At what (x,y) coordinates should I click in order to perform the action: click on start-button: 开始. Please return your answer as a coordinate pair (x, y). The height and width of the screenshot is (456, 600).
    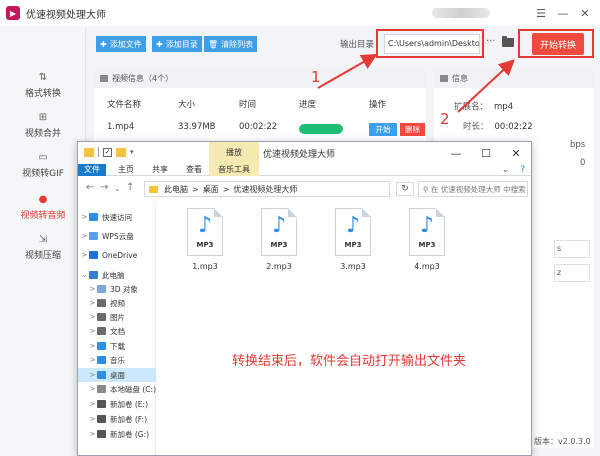
    Looking at the image, I should click on (383, 129).